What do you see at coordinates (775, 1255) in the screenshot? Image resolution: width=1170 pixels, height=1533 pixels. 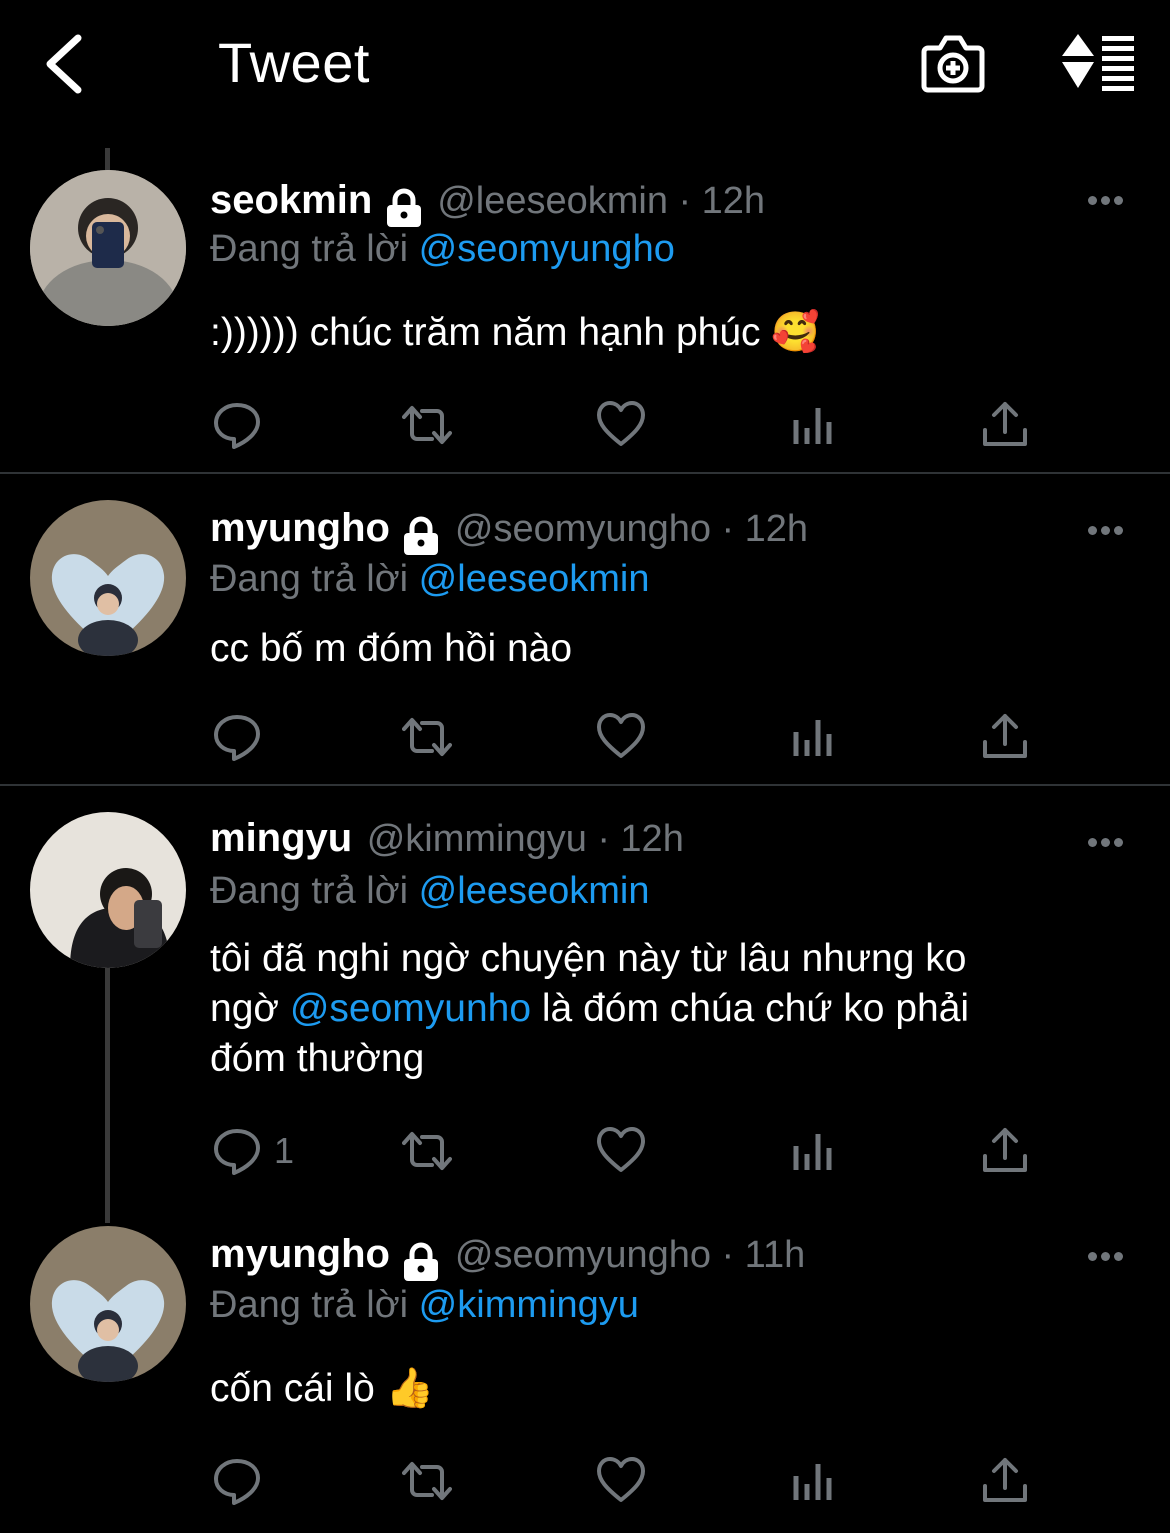 I see `timestamp: 11h` at bounding box center [775, 1255].